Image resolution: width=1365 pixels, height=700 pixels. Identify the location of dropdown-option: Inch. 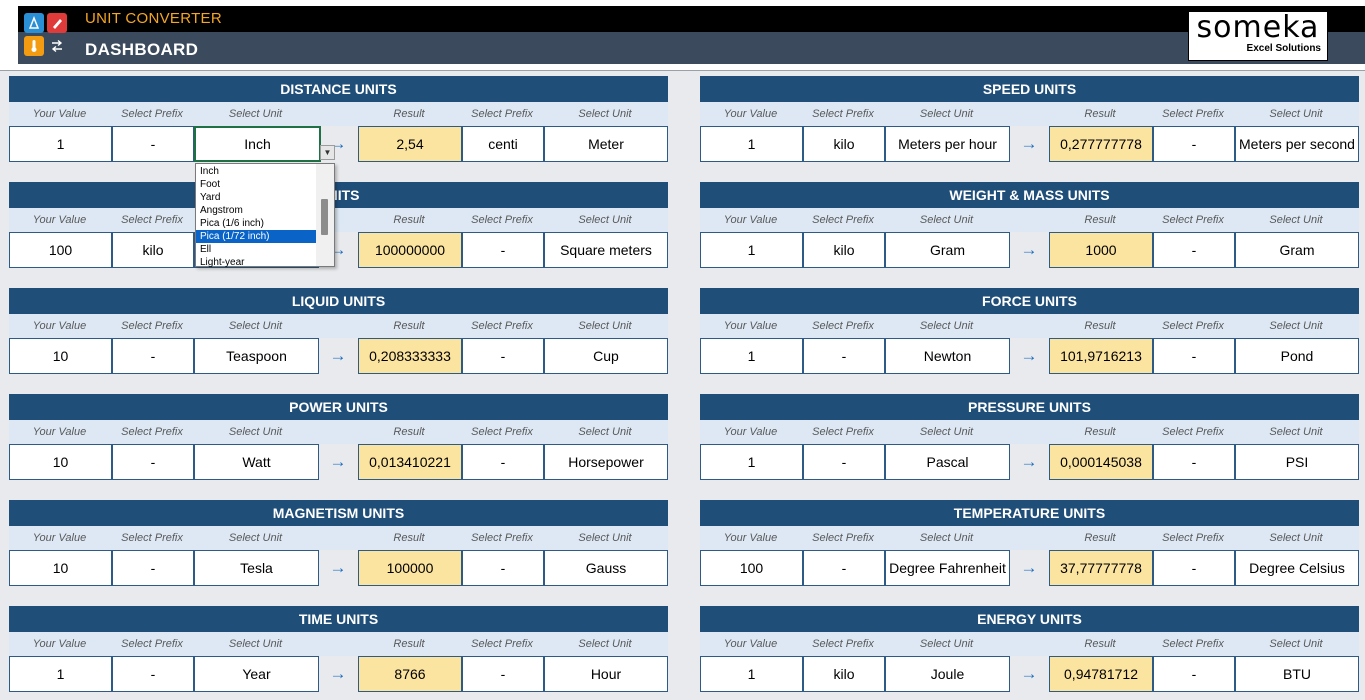
(257, 171).